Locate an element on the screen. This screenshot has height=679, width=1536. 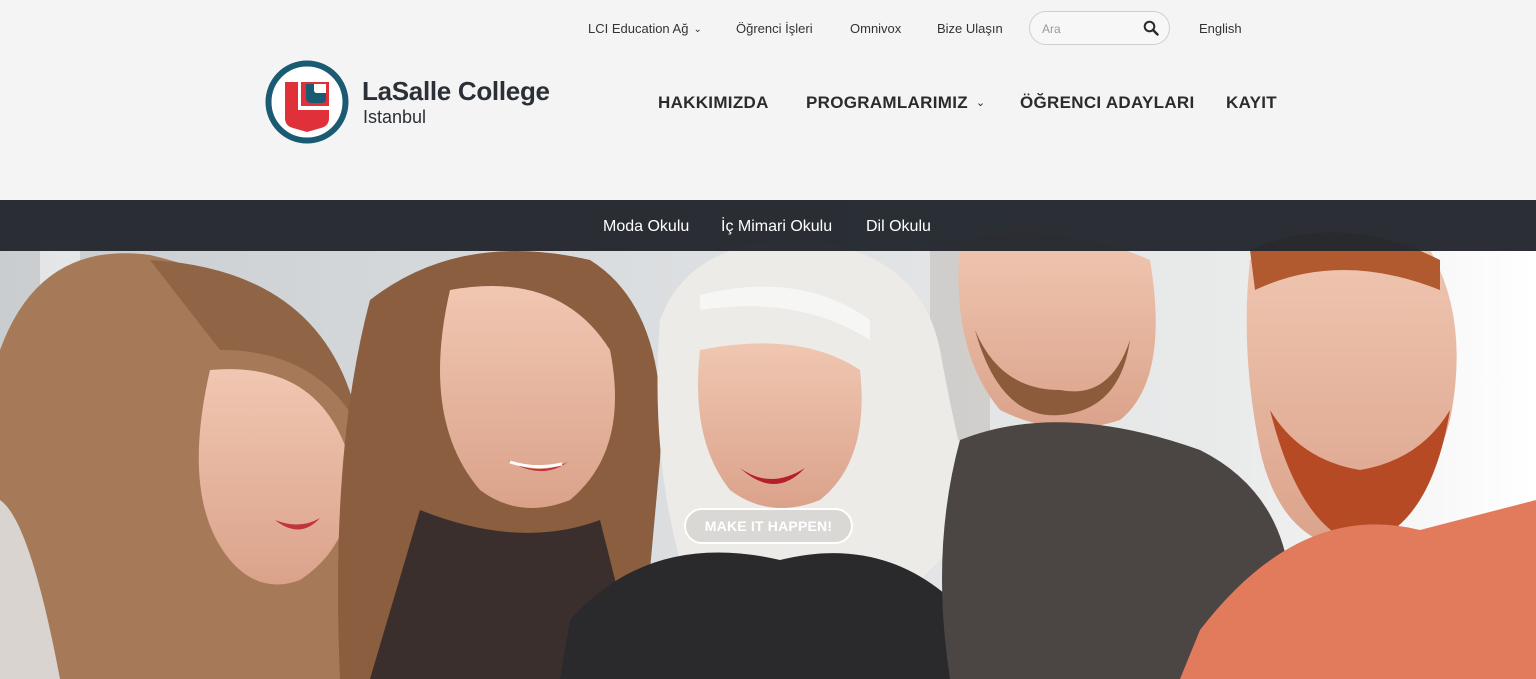
make-it-happen-button: MAKE IT HAPPEN! is located at coordinates (768, 526).